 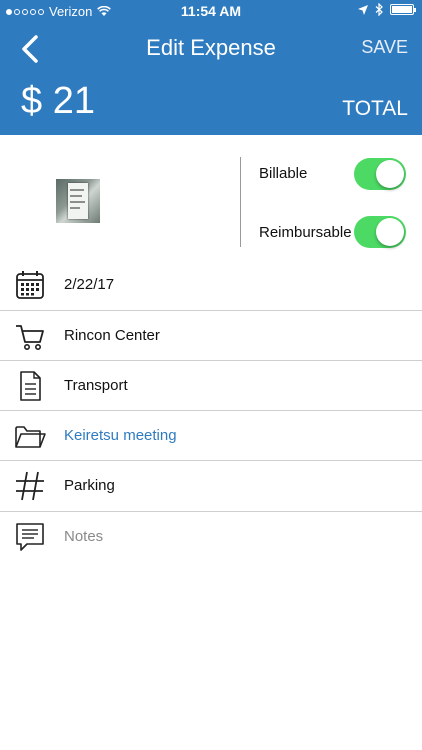 I want to click on status-bar: Verizon 11:54 AM, so click(x=211, y=12).